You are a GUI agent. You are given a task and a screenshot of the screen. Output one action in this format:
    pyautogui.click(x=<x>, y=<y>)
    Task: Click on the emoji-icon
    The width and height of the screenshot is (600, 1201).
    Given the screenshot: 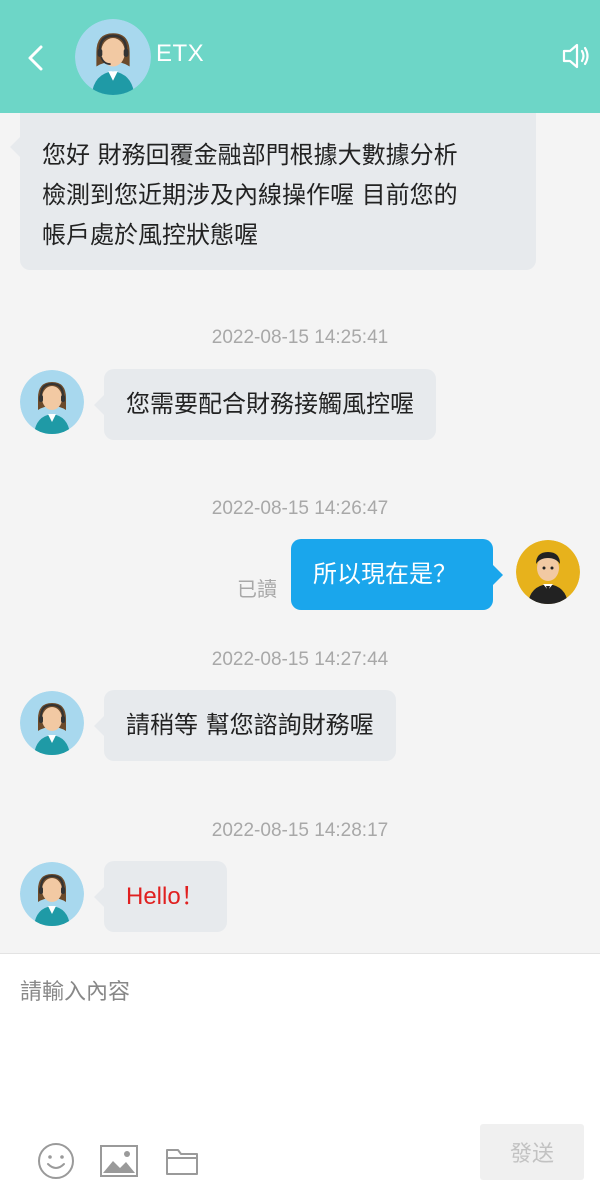 What is the action you would take?
    pyautogui.click(x=56, y=1161)
    